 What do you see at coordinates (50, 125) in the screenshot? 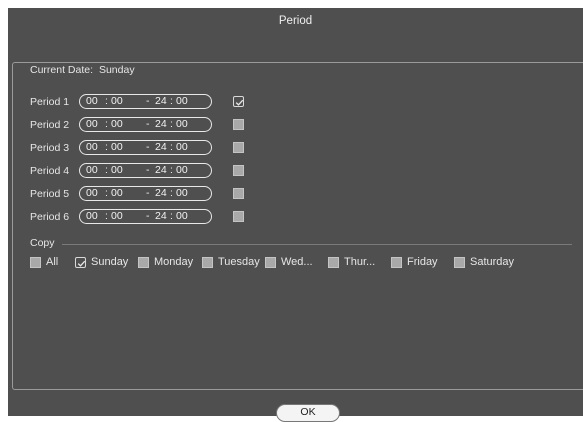
I see `period-label: Period 2` at bounding box center [50, 125].